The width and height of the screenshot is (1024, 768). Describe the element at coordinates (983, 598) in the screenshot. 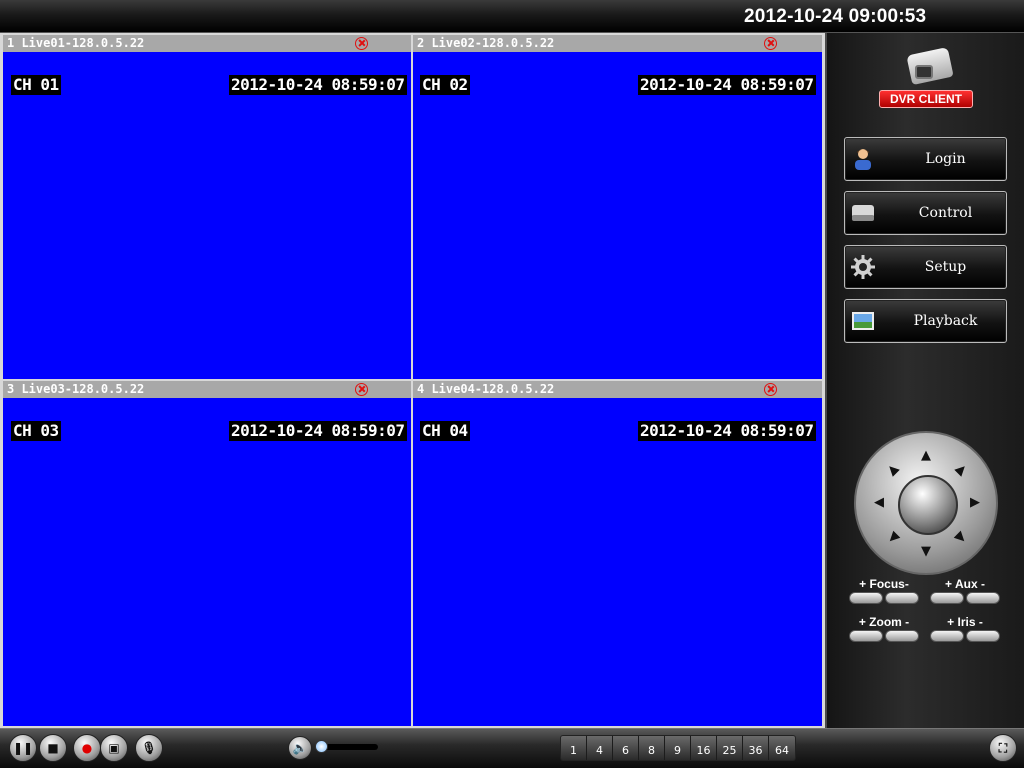

I see `aux-minus-button` at that location.